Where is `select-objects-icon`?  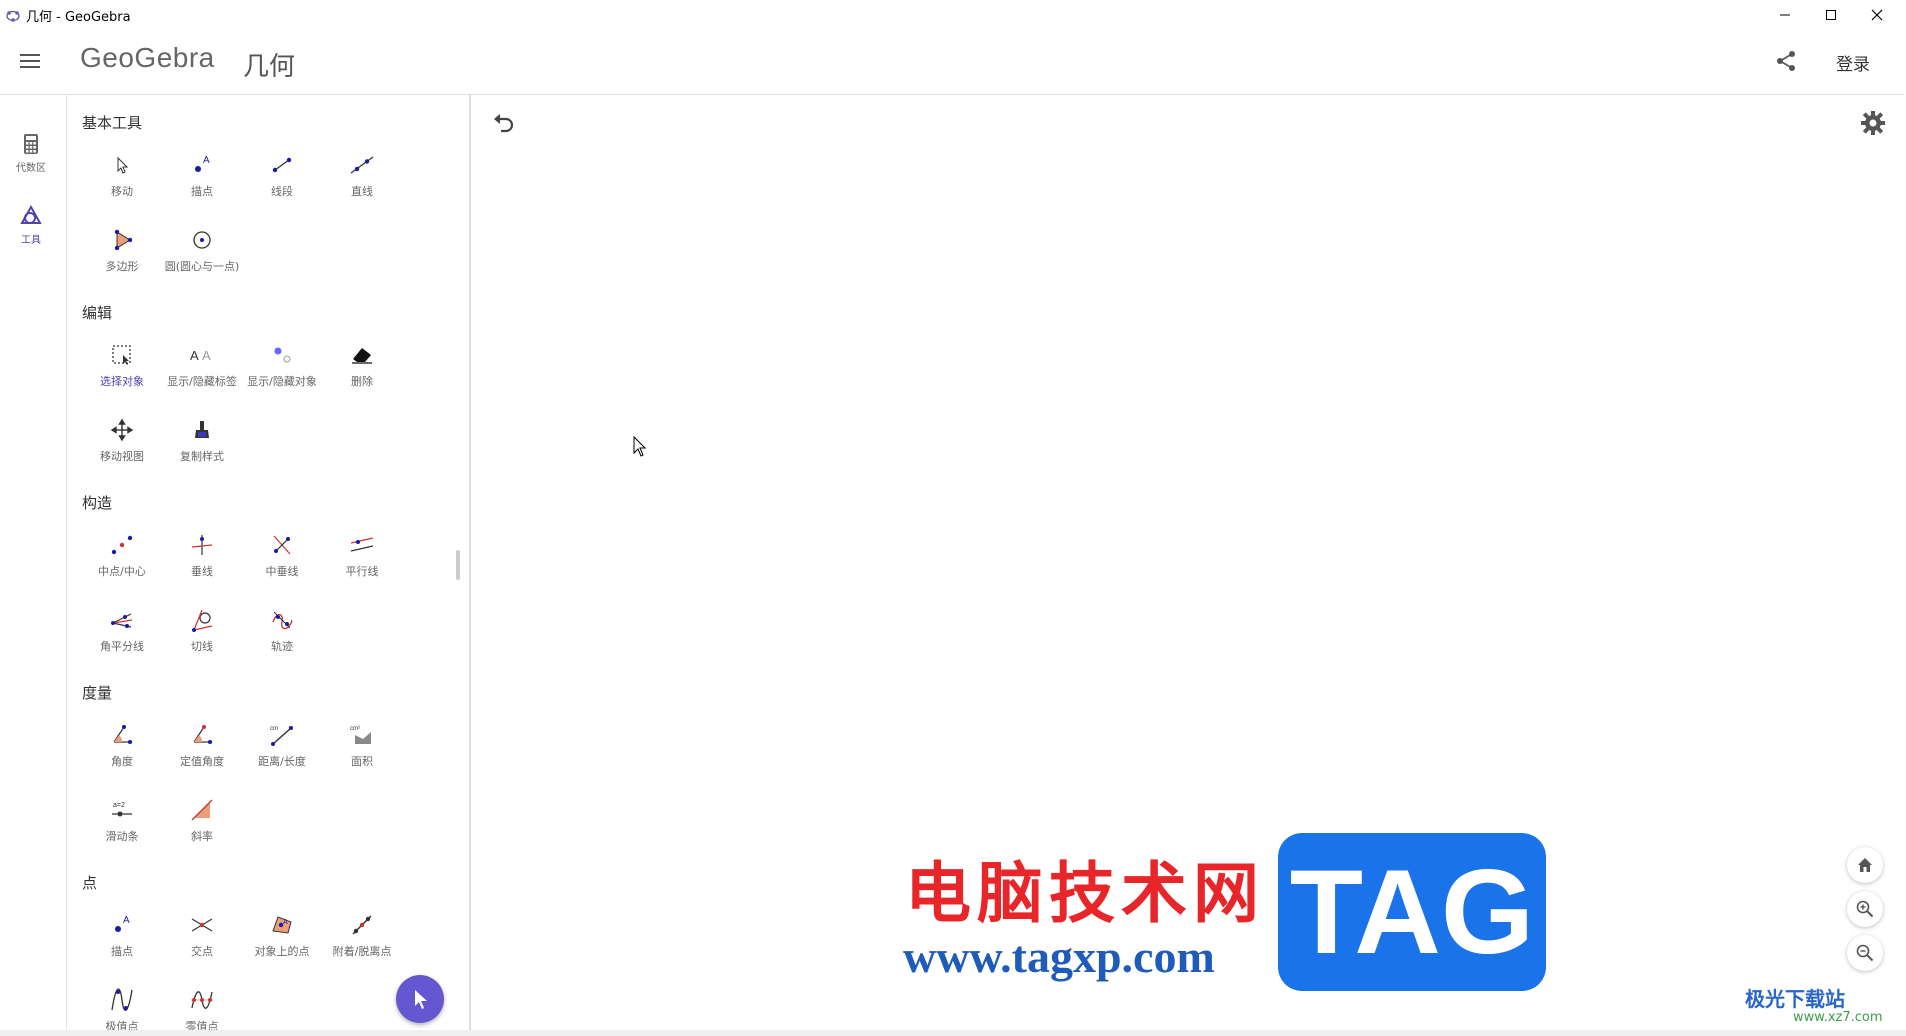 select-objects-icon is located at coordinates (121, 355).